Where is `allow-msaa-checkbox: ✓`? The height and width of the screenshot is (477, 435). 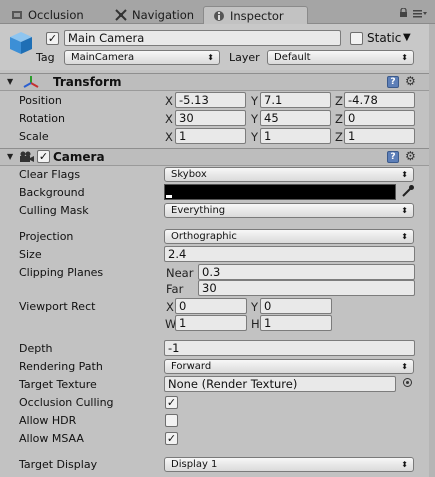 allow-msaa-checkbox: ✓ is located at coordinates (171, 438).